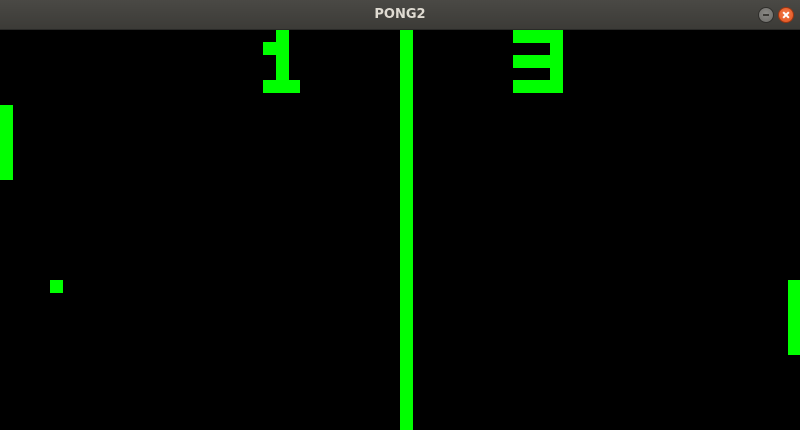  I want to click on center-net, so click(406, 230).